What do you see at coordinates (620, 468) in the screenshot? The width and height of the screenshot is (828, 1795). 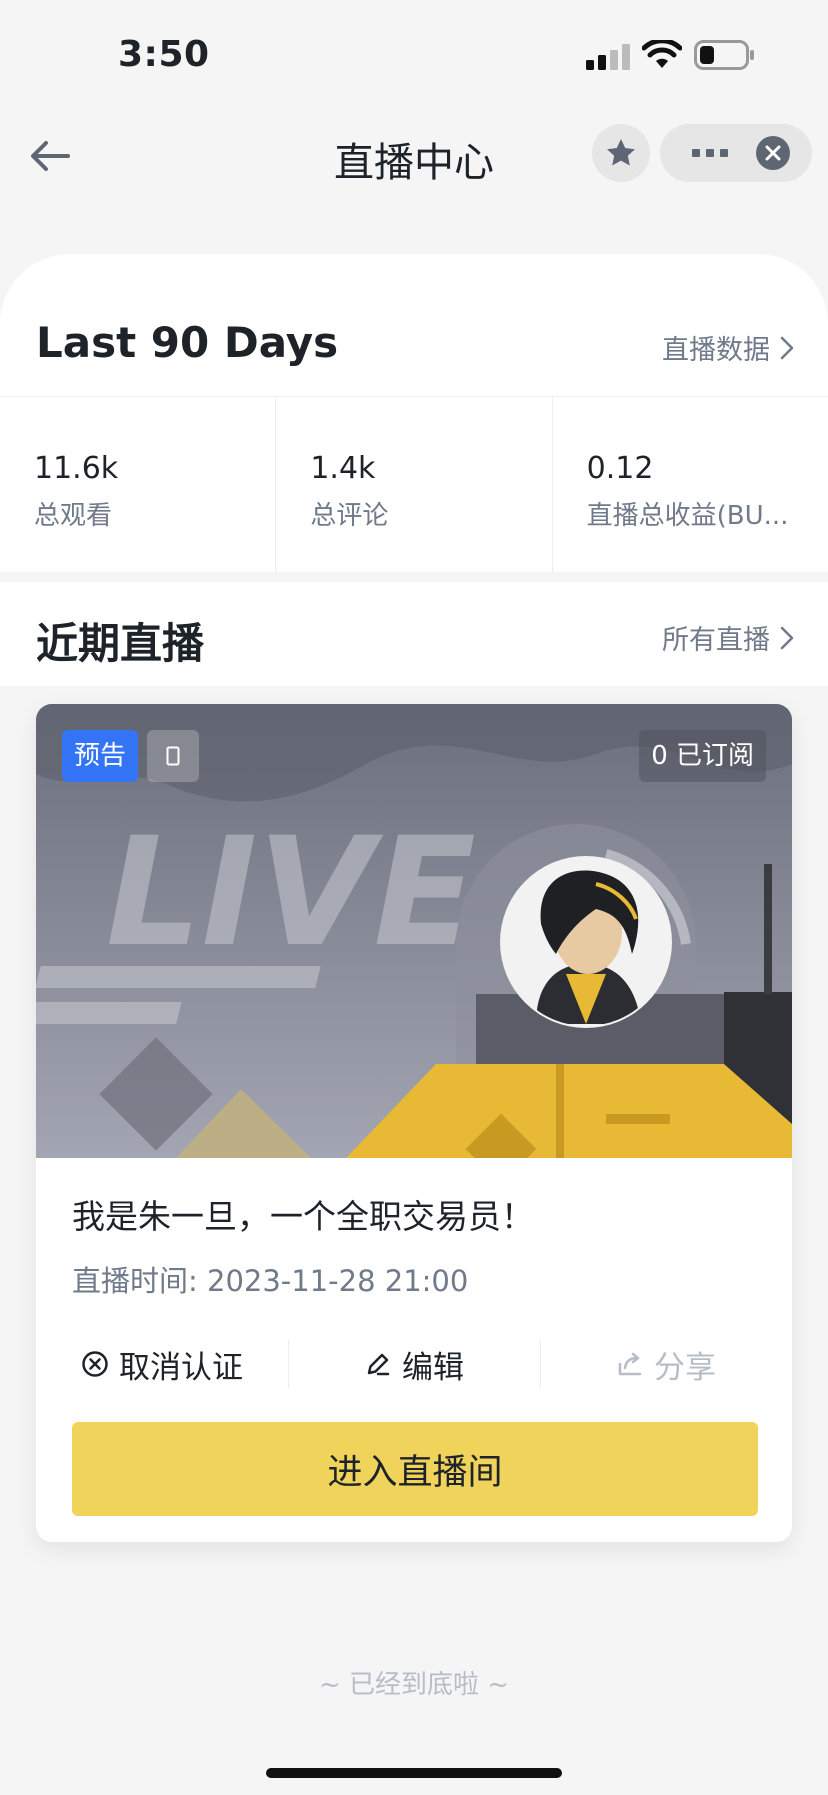 I see `stat-value: 0.12` at bounding box center [620, 468].